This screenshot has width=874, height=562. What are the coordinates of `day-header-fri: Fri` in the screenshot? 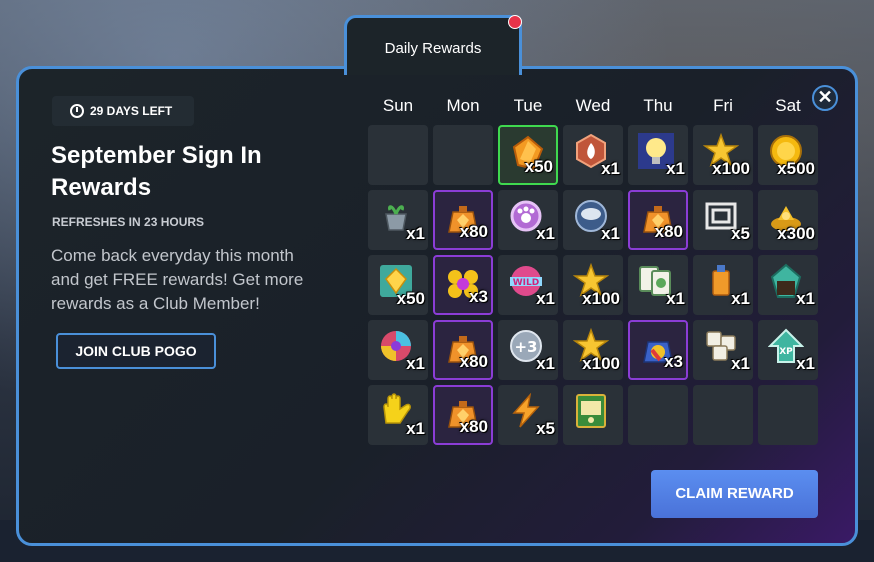 It's located at (723, 105).